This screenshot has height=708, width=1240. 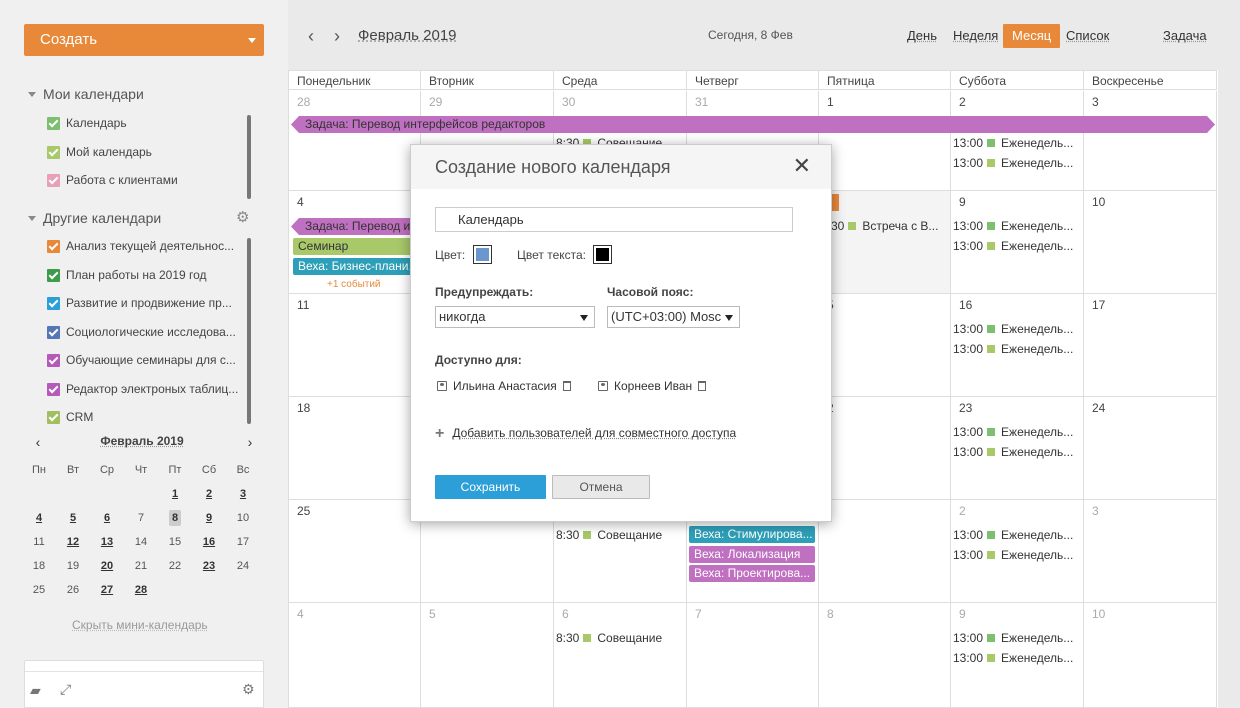 I want to click on my-calendars-title: Мои календари, so click(x=86, y=94).